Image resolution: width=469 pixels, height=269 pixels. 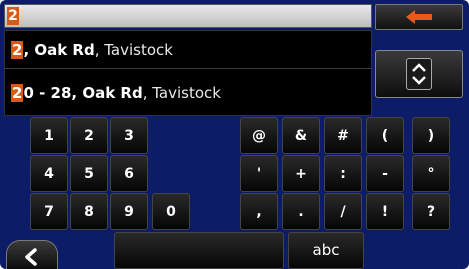 What do you see at coordinates (259, 211) in the screenshot?
I see `key-comma: ,` at bounding box center [259, 211].